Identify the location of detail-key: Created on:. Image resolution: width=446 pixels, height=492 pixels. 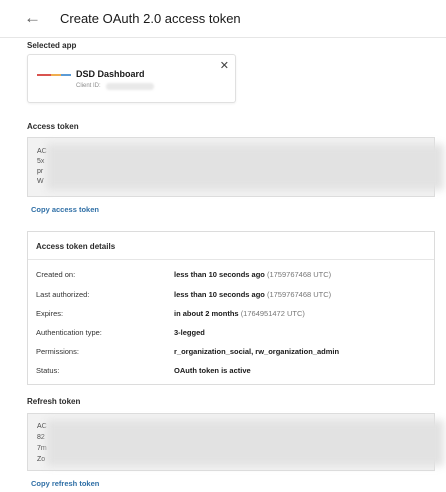
(56, 274).